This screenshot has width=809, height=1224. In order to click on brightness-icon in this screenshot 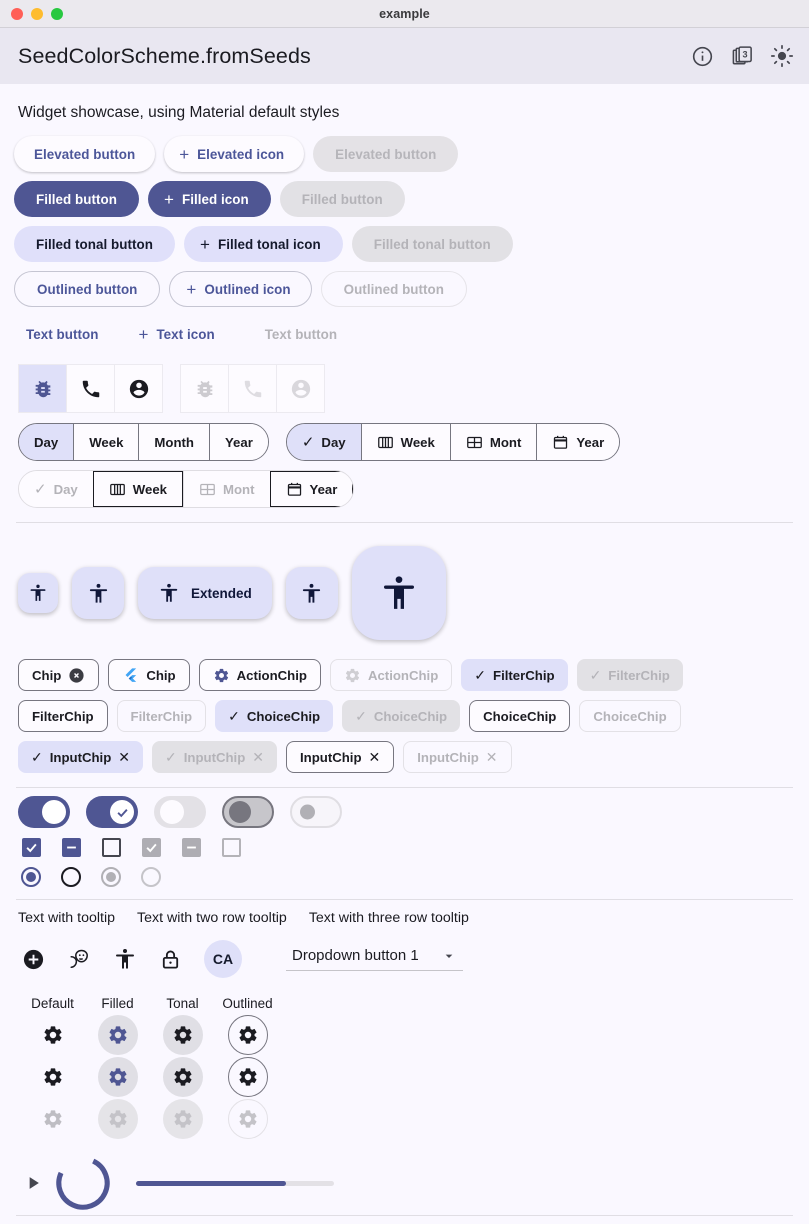, I will do `click(782, 56)`.